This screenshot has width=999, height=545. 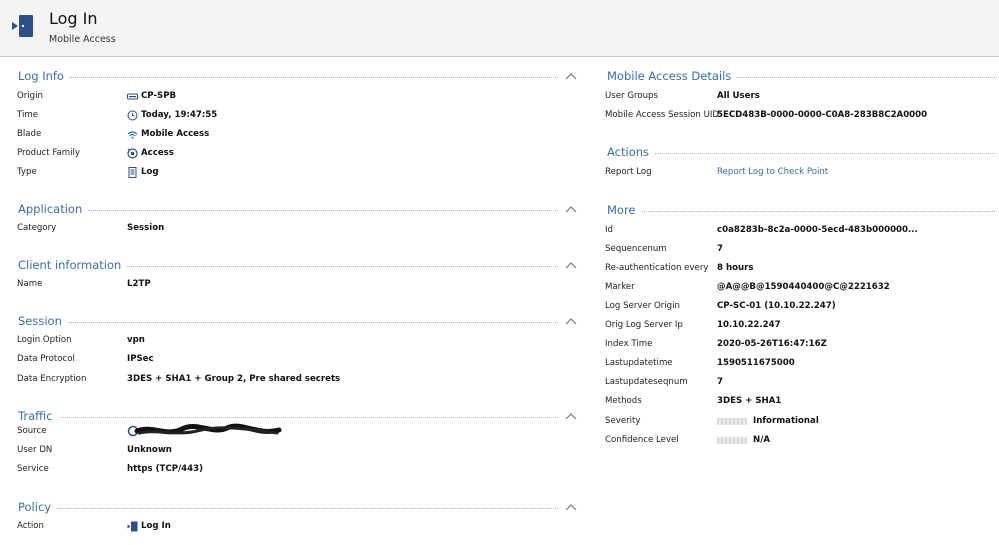 What do you see at coordinates (132, 96) in the screenshot?
I see `gateway-icon` at bounding box center [132, 96].